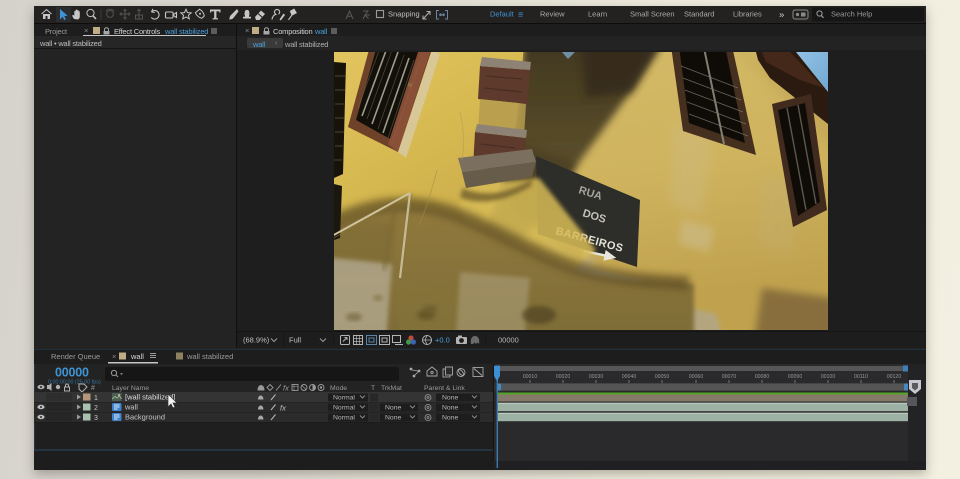  I want to click on svg-text: T, so click(373, 388).